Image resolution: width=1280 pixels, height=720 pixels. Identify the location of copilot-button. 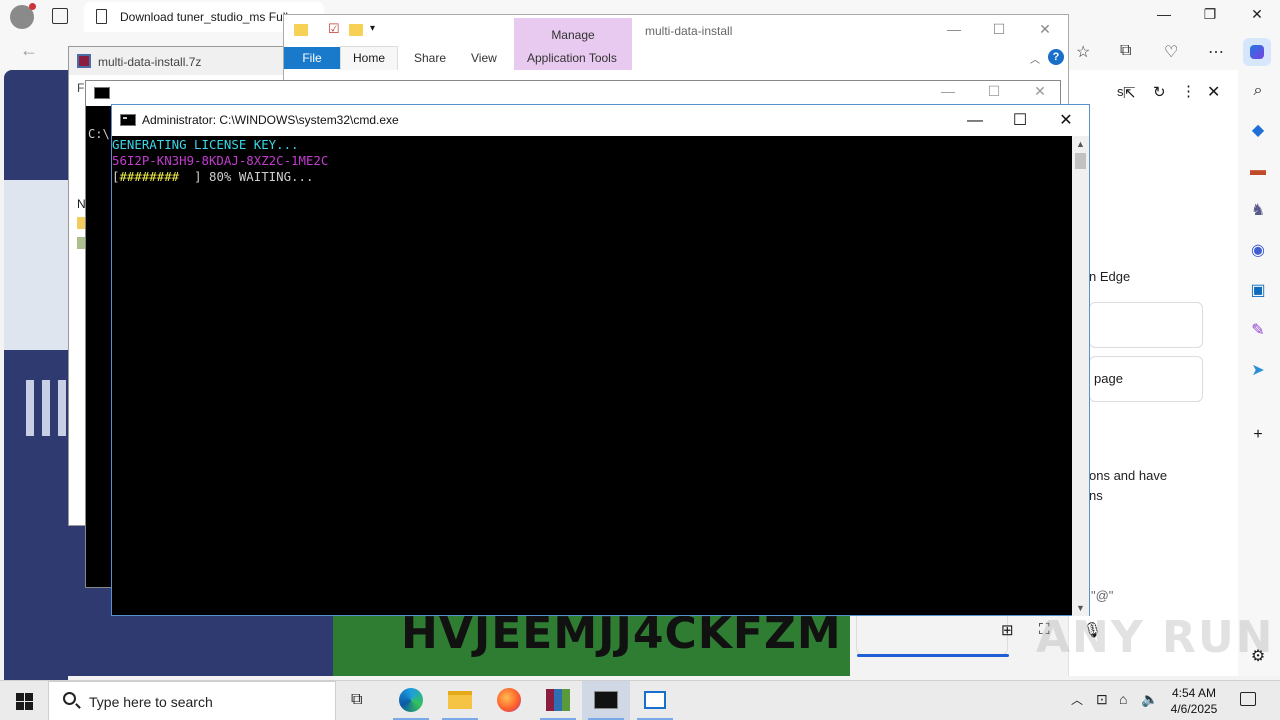
(1257, 52).